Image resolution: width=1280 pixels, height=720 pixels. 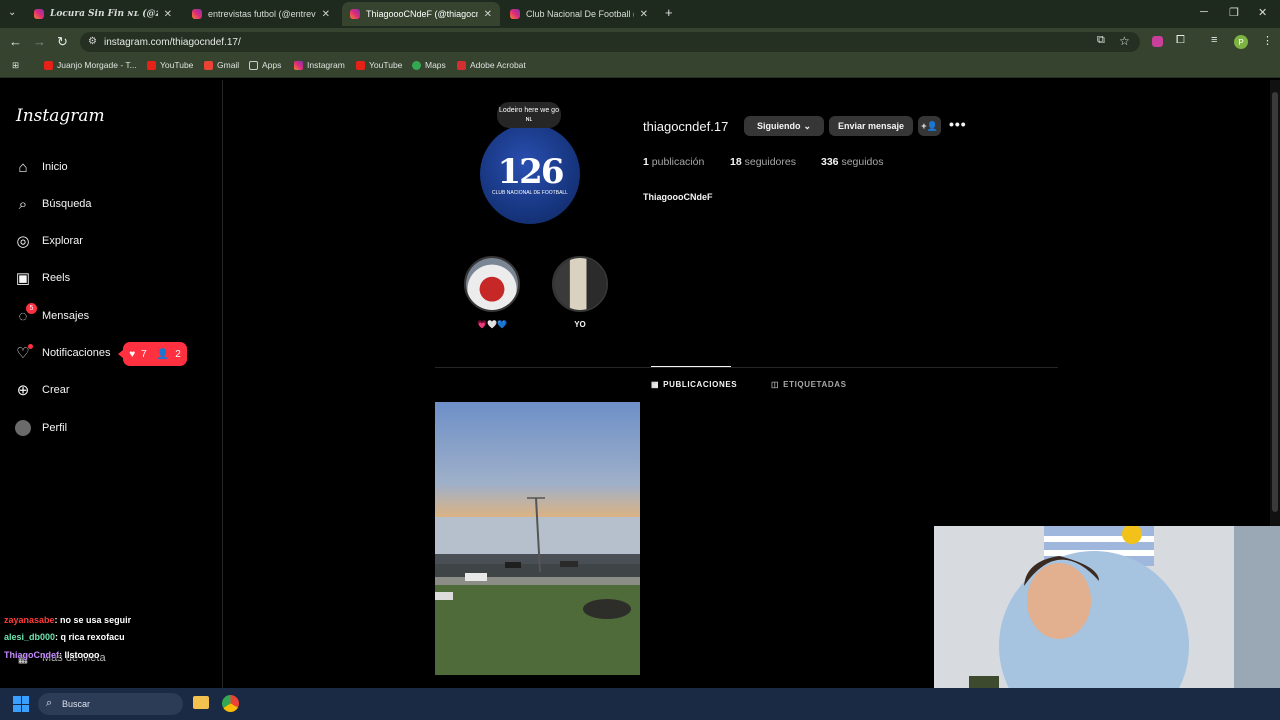 I want to click on forward-arrow-icon: →, so click(x=39, y=41).